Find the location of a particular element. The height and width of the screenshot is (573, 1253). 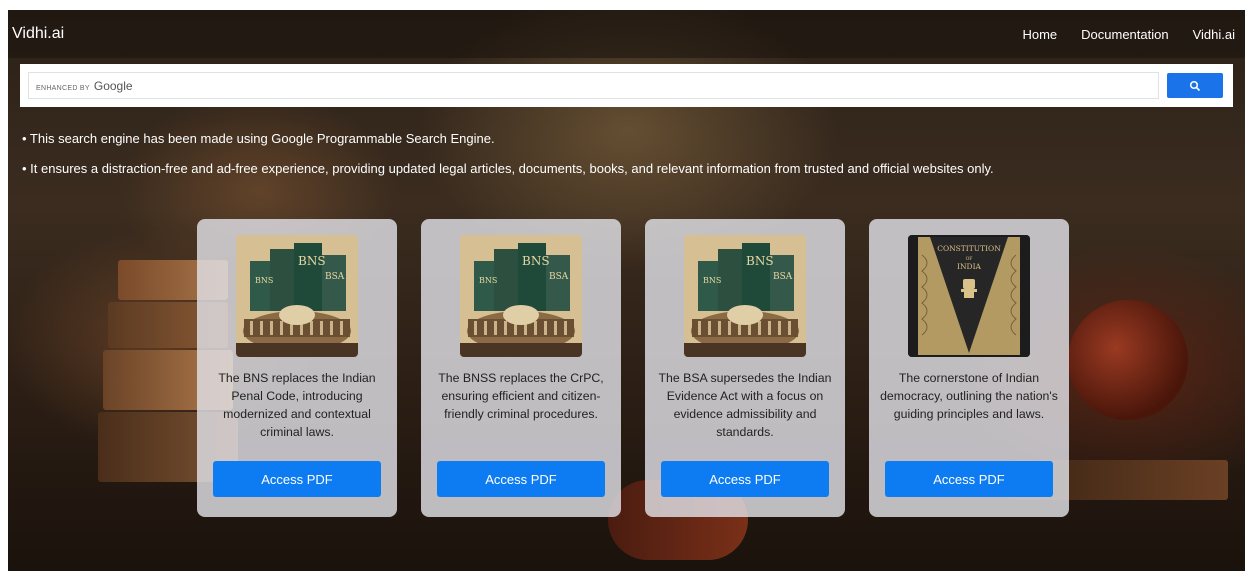

search-button is located at coordinates (1195, 85).